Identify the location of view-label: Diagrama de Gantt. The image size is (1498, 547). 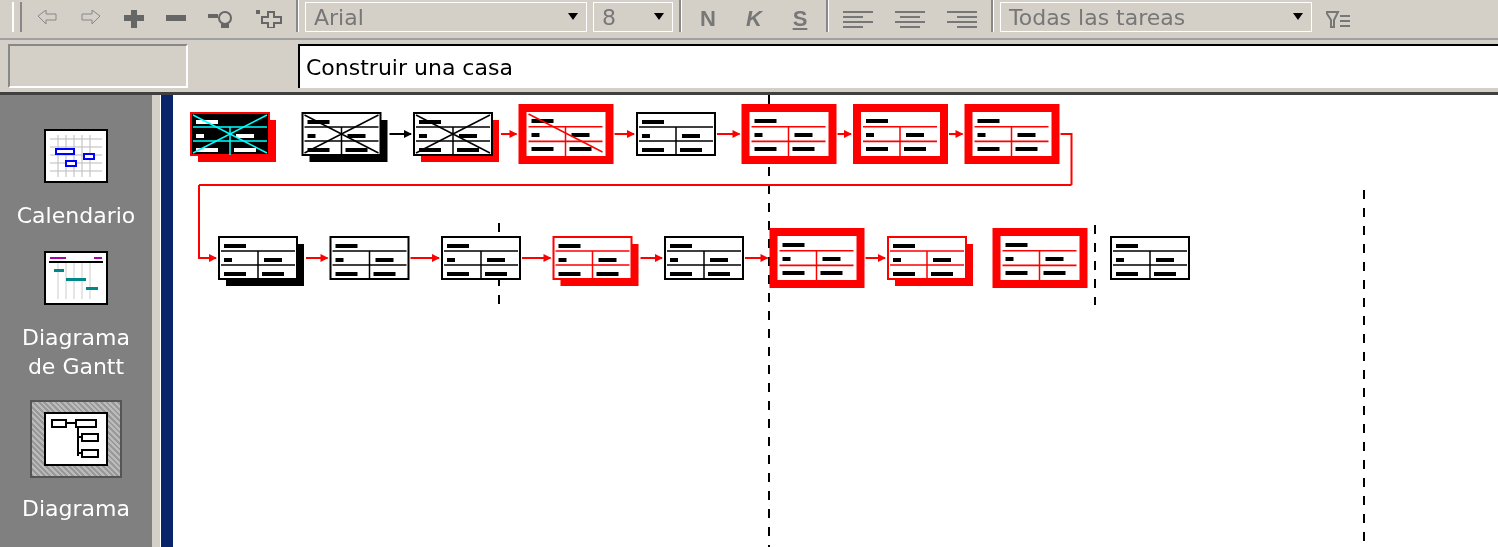
(76, 352).